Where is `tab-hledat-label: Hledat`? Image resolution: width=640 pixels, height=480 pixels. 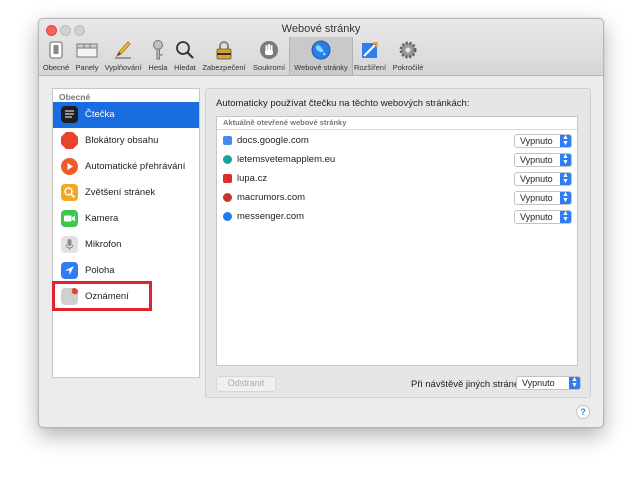
tab-hledat-label: Hledat is located at coordinates (185, 67).